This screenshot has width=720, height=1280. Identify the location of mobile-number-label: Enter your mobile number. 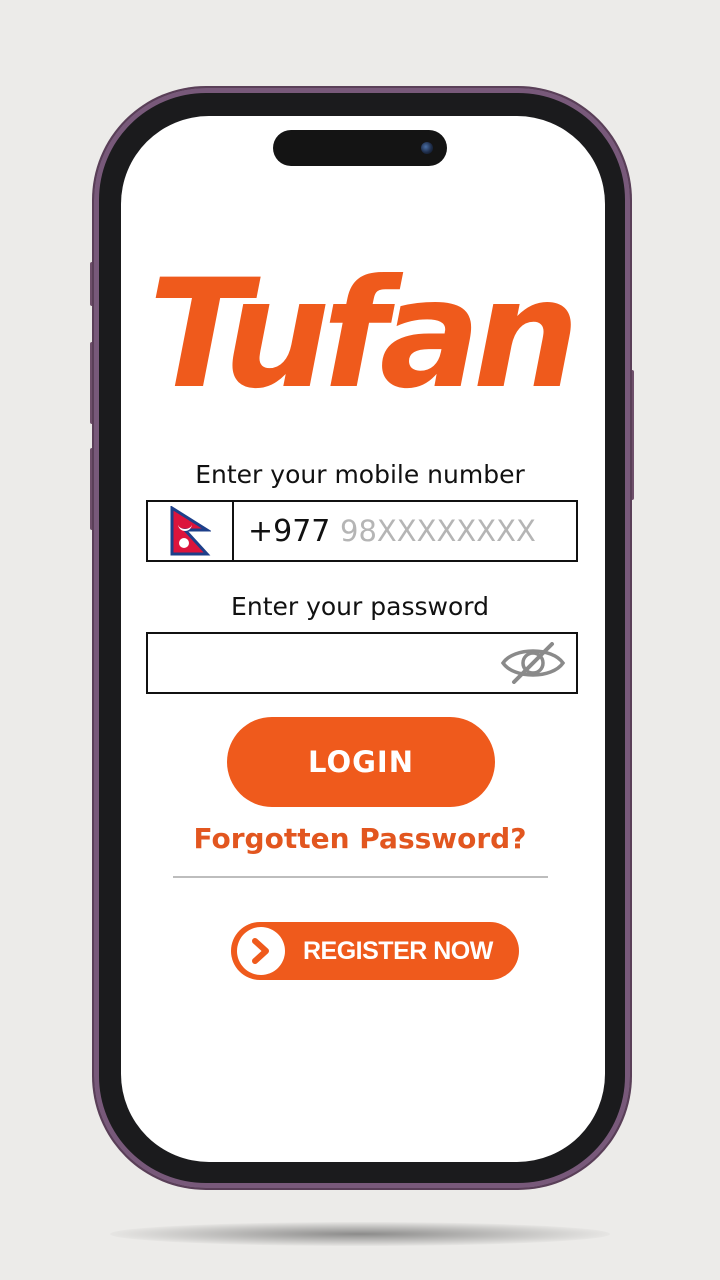
(360, 474).